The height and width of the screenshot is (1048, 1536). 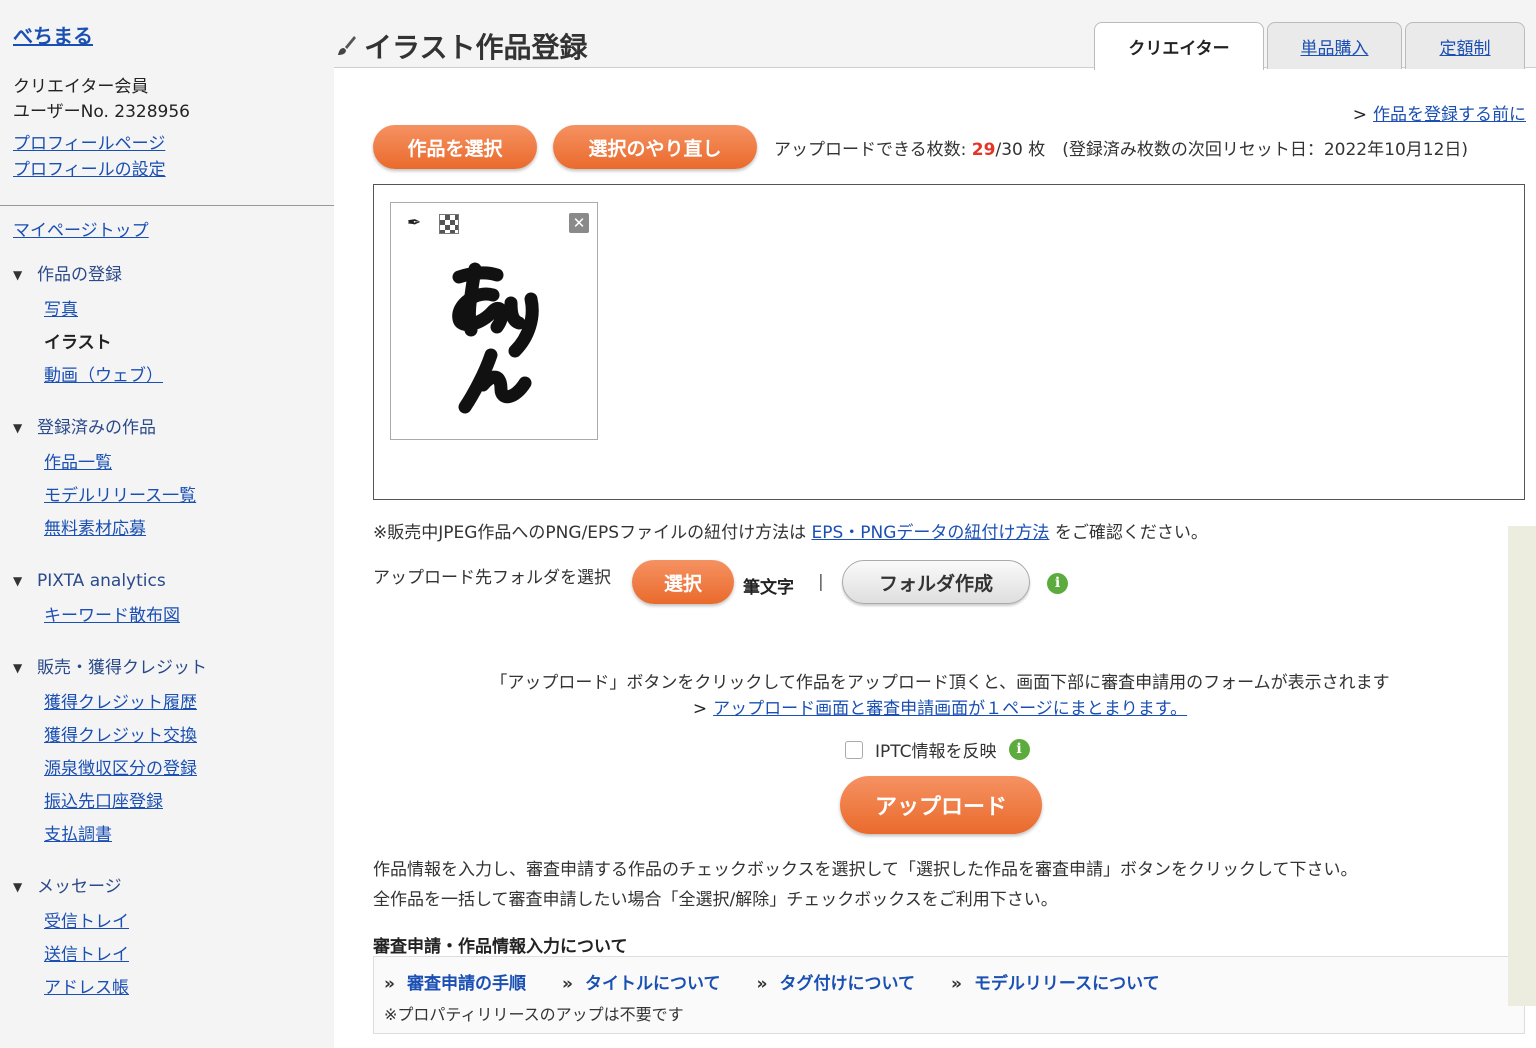 What do you see at coordinates (101, 144) in the screenshot?
I see `profile-page-link: プロフィールページ` at bounding box center [101, 144].